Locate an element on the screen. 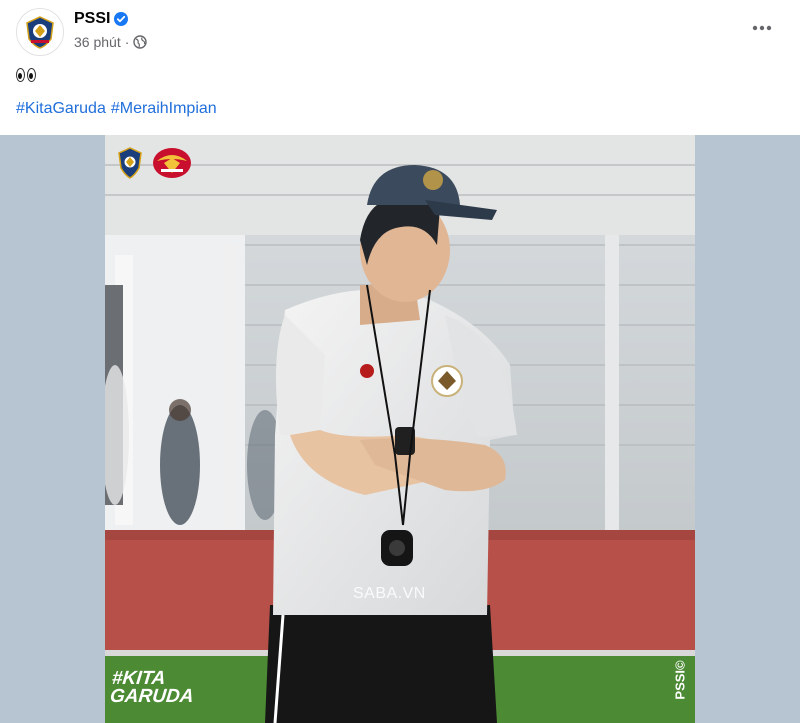  author-line: PSSI is located at coordinates (101, 19).